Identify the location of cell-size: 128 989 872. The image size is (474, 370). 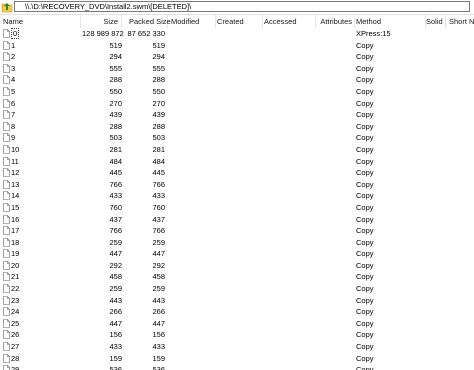
(103, 33).